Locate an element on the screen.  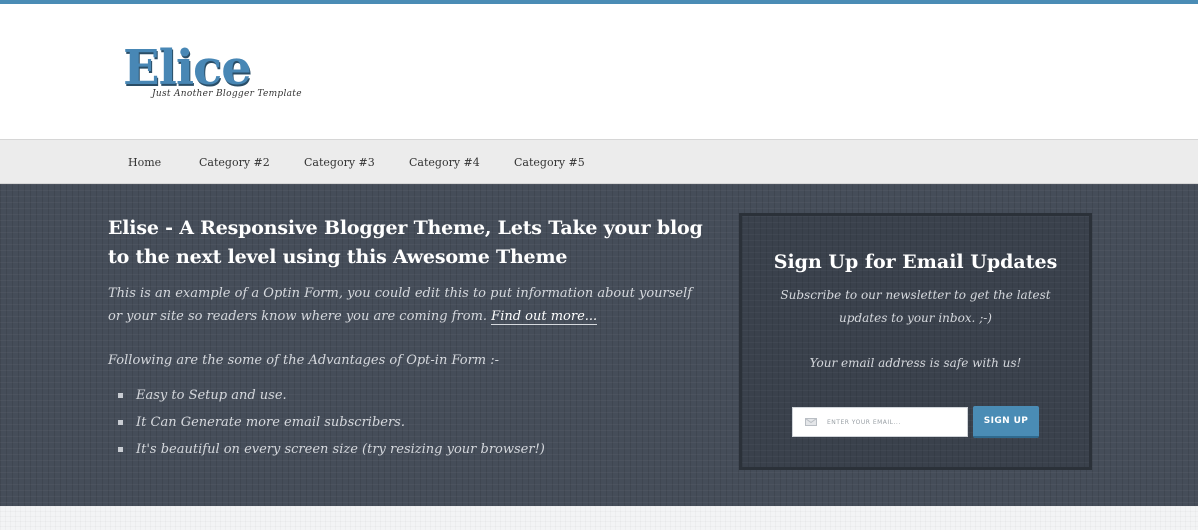
site-logo: Elice is located at coordinates (187, 68).